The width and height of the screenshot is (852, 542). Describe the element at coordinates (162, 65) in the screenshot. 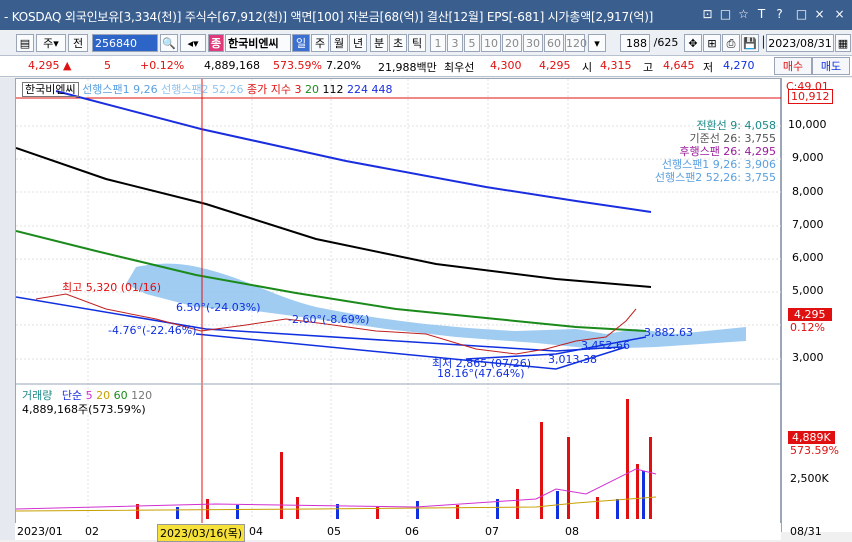

I see `change-percent: +0.12%` at that location.